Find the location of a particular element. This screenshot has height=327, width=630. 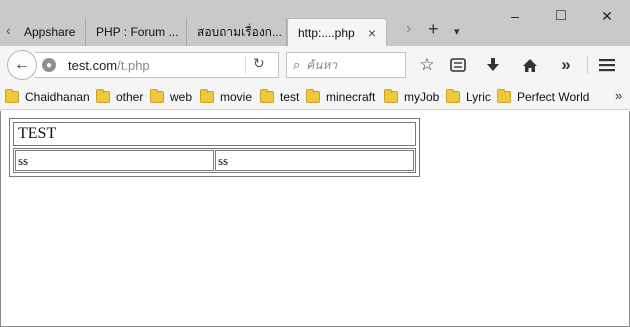

navigation-toolbar: ● test.com/t.php ↻ ← ⌕ ค้นหา ☆ » is located at coordinates (315, 65).